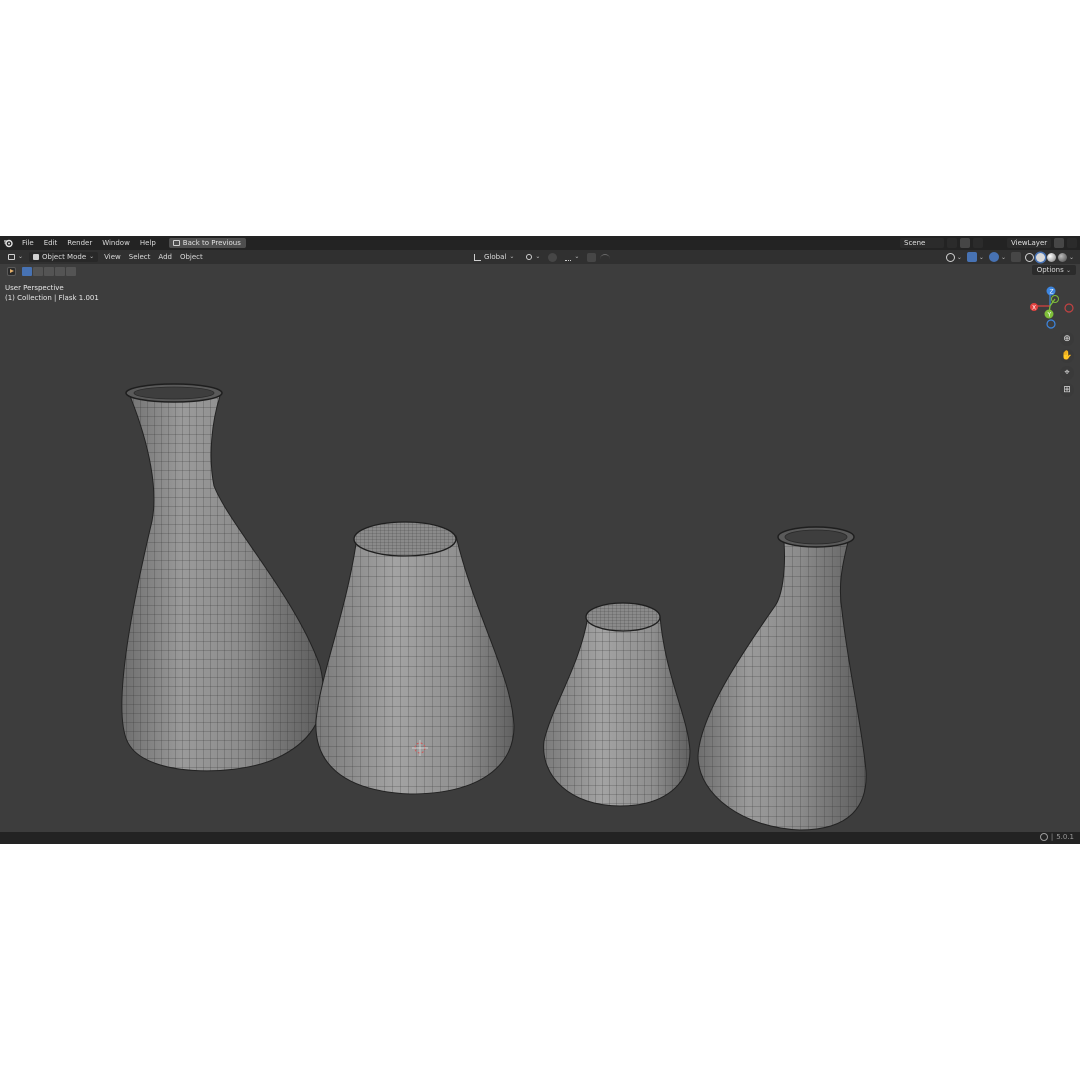  What do you see at coordinates (1052, 307) in the screenshot?
I see `navigation-gizmo: Z X Y` at bounding box center [1052, 307].